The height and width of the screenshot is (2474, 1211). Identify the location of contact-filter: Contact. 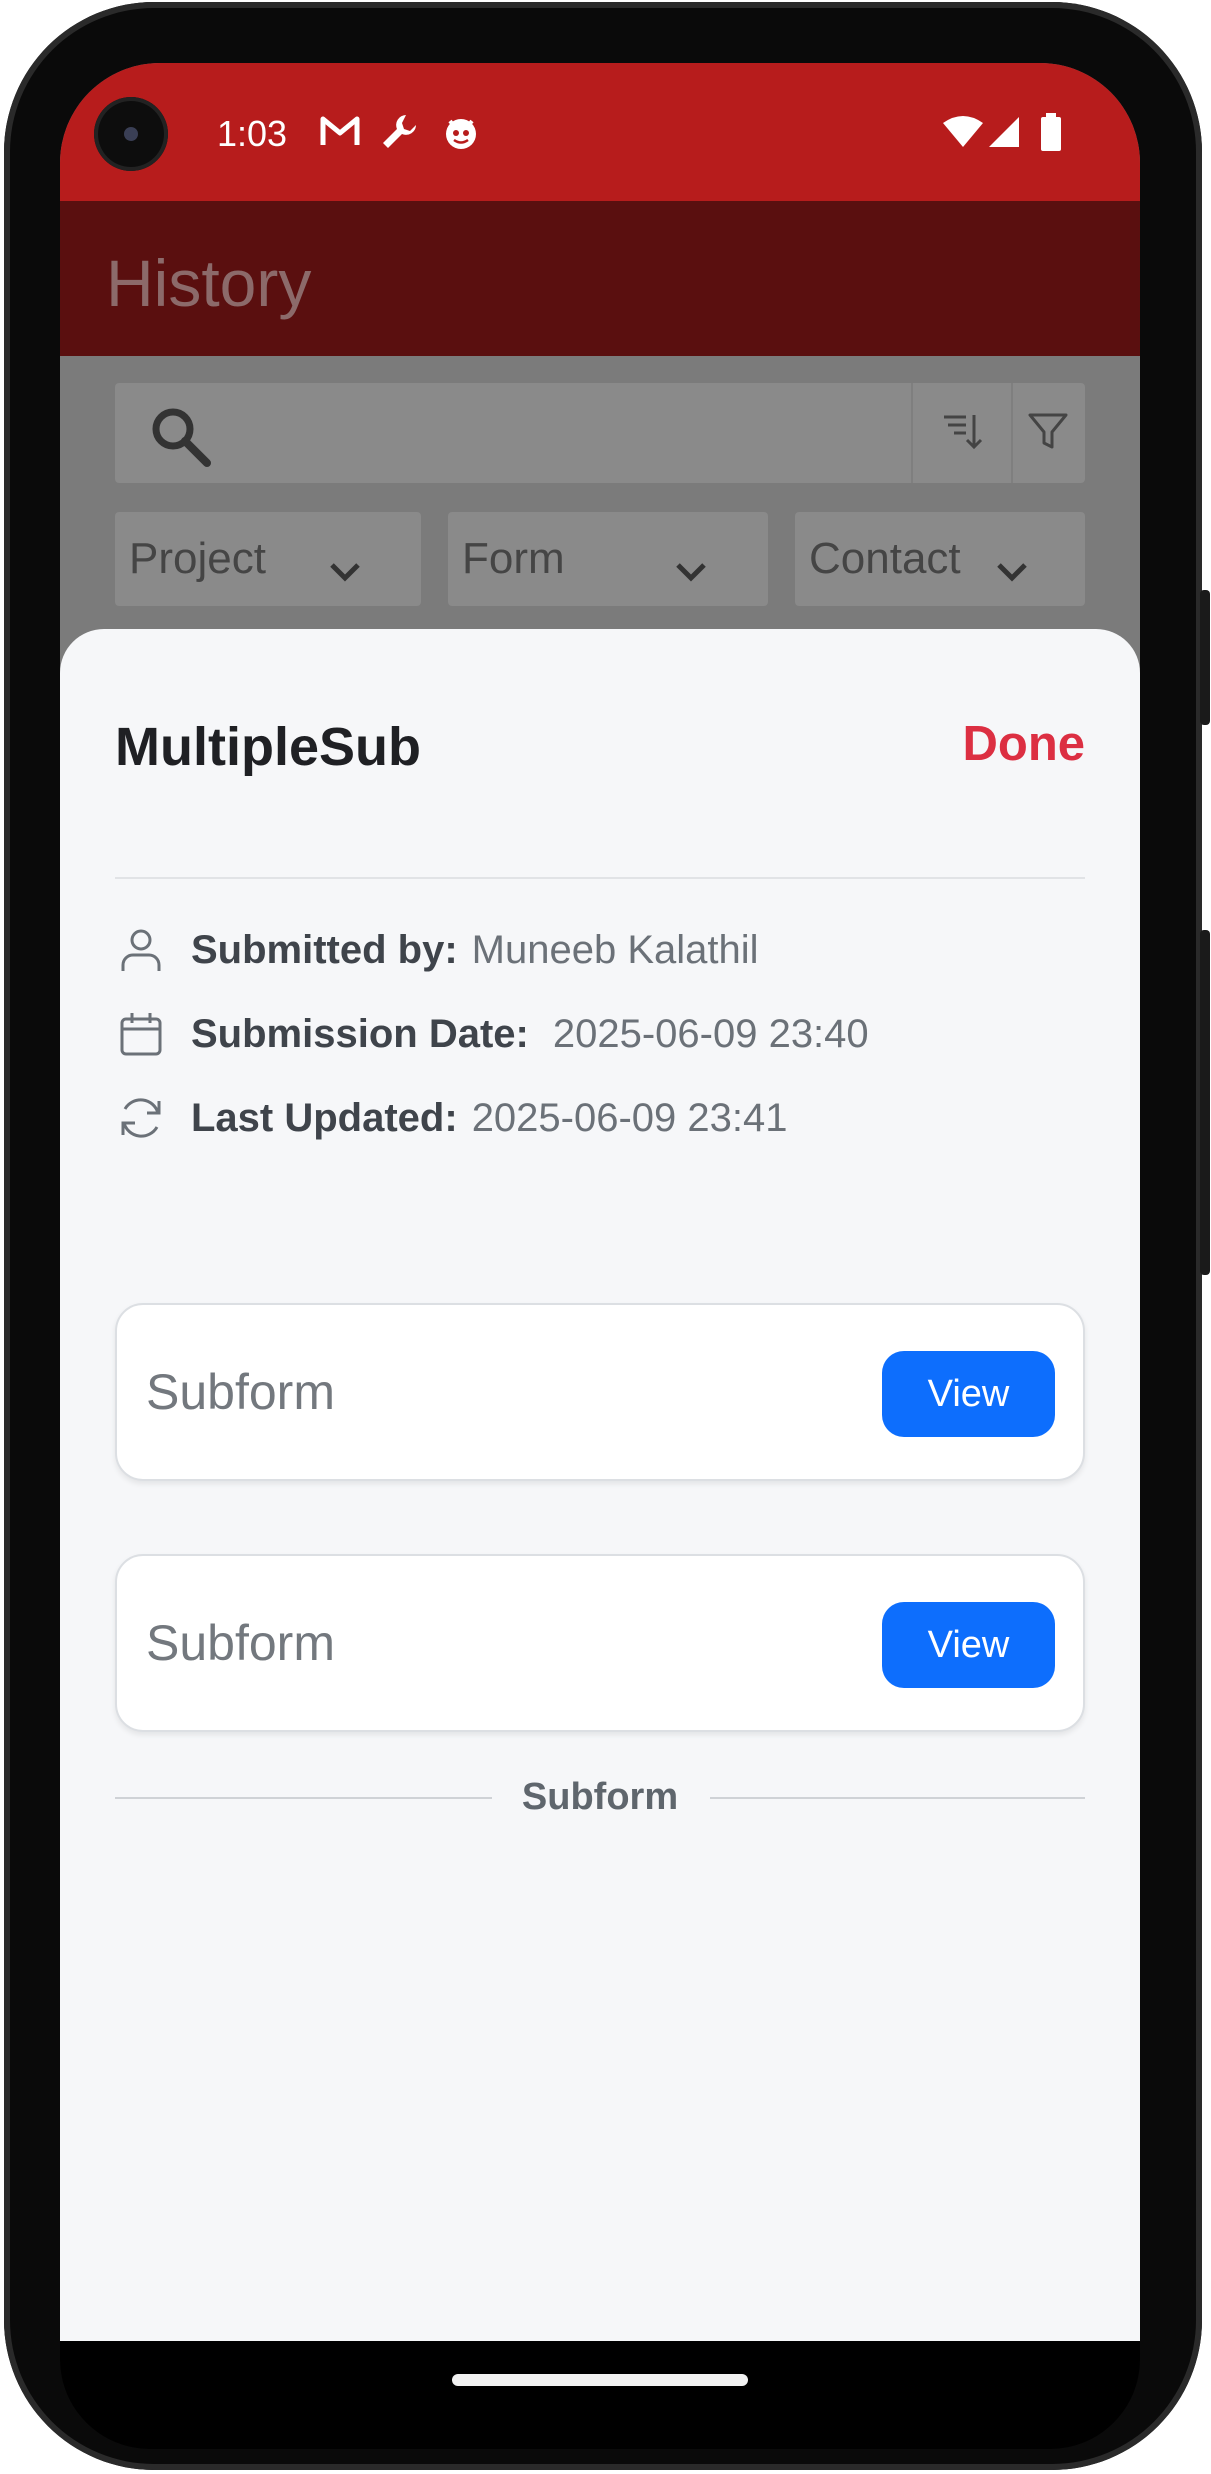
(940, 559).